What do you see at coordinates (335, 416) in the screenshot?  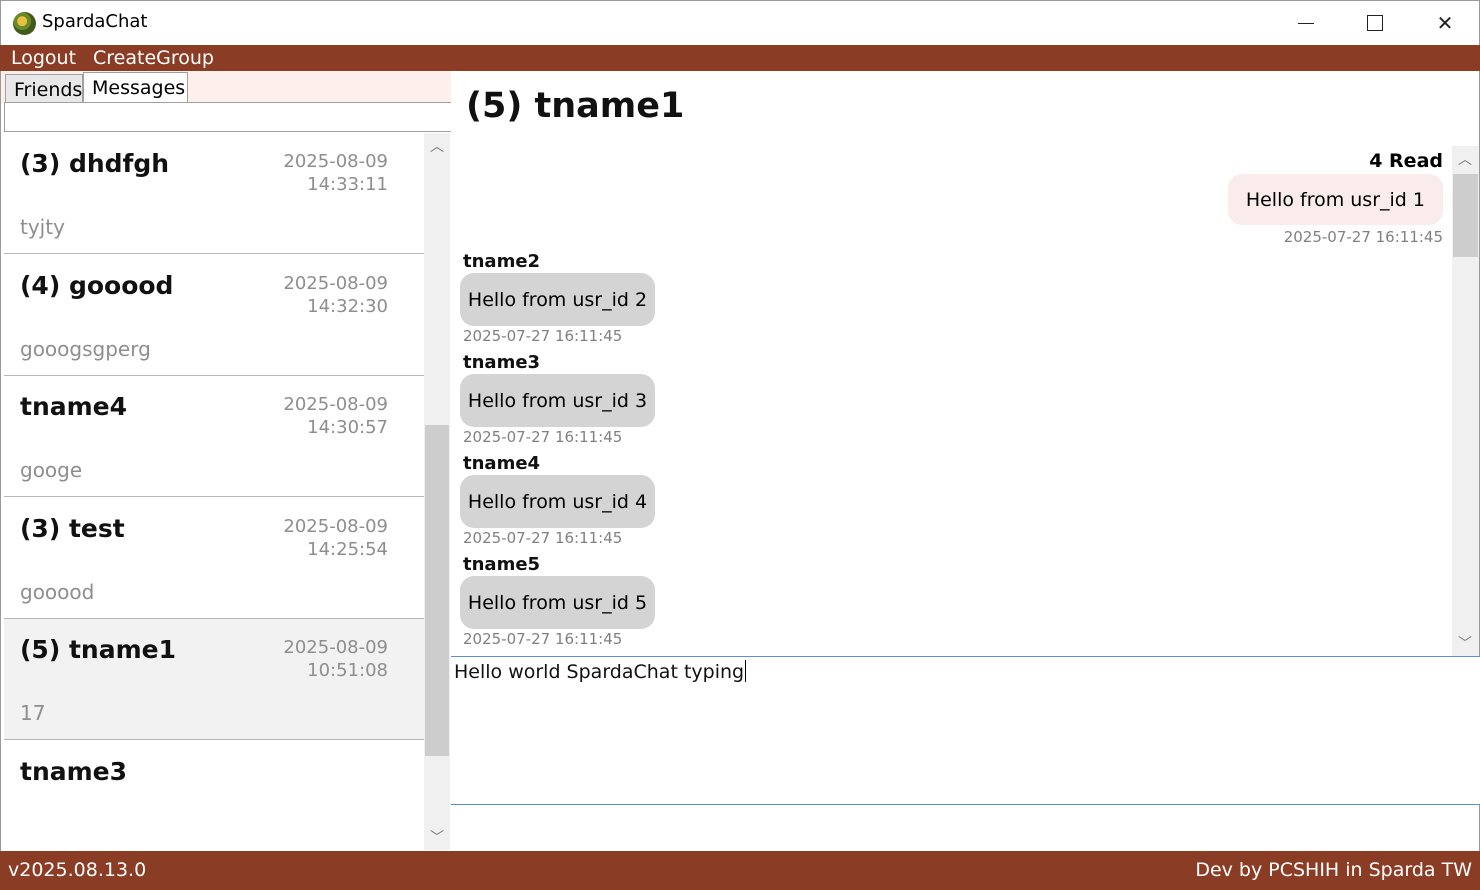 I see `chat-timestamp: 2025-08-09 14:30:57` at bounding box center [335, 416].